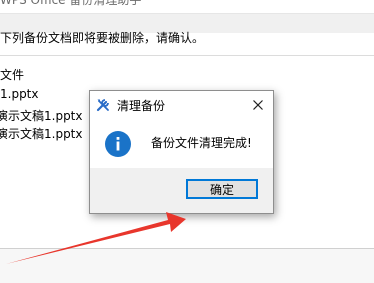  Describe the element at coordinates (19, 94) in the screenshot. I see `file-list-item: 1.pptx` at that location.